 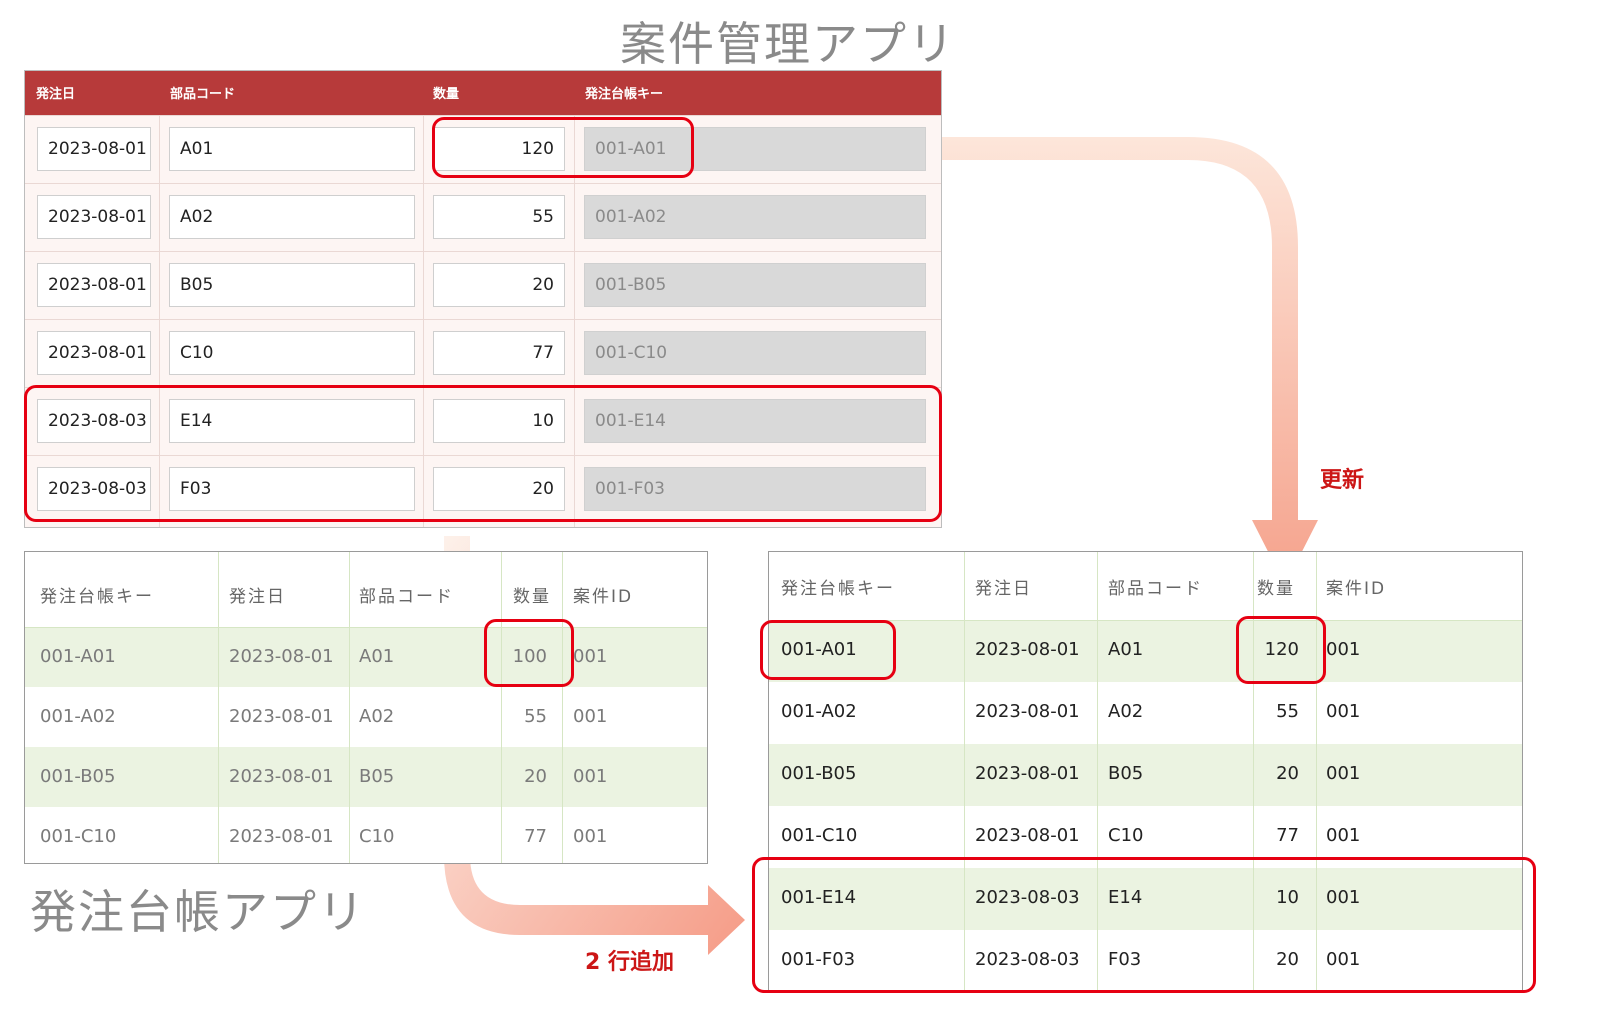 What do you see at coordinates (292, 353) in the screenshot?
I see `part-code-input: C10` at bounding box center [292, 353].